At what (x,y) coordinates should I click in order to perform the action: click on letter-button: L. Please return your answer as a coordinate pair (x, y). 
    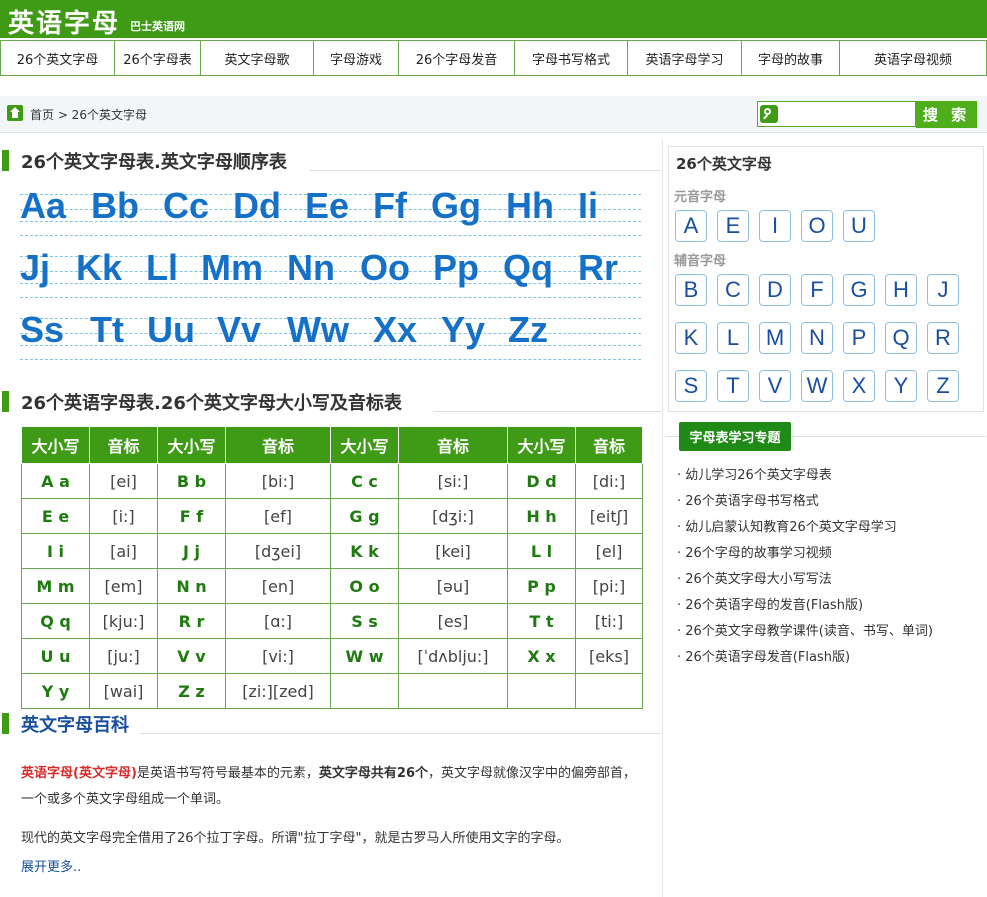
    Looking at the image, I should click on (733, 338).